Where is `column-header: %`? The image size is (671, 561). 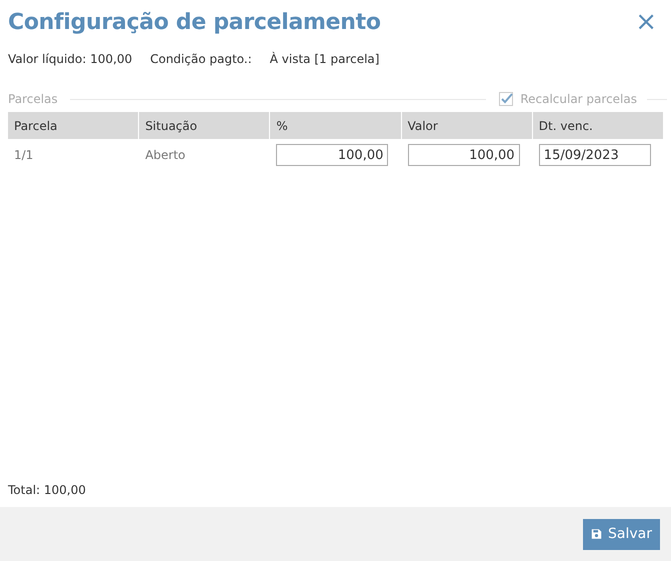
column-header: % is located at coordinates (335, 125).